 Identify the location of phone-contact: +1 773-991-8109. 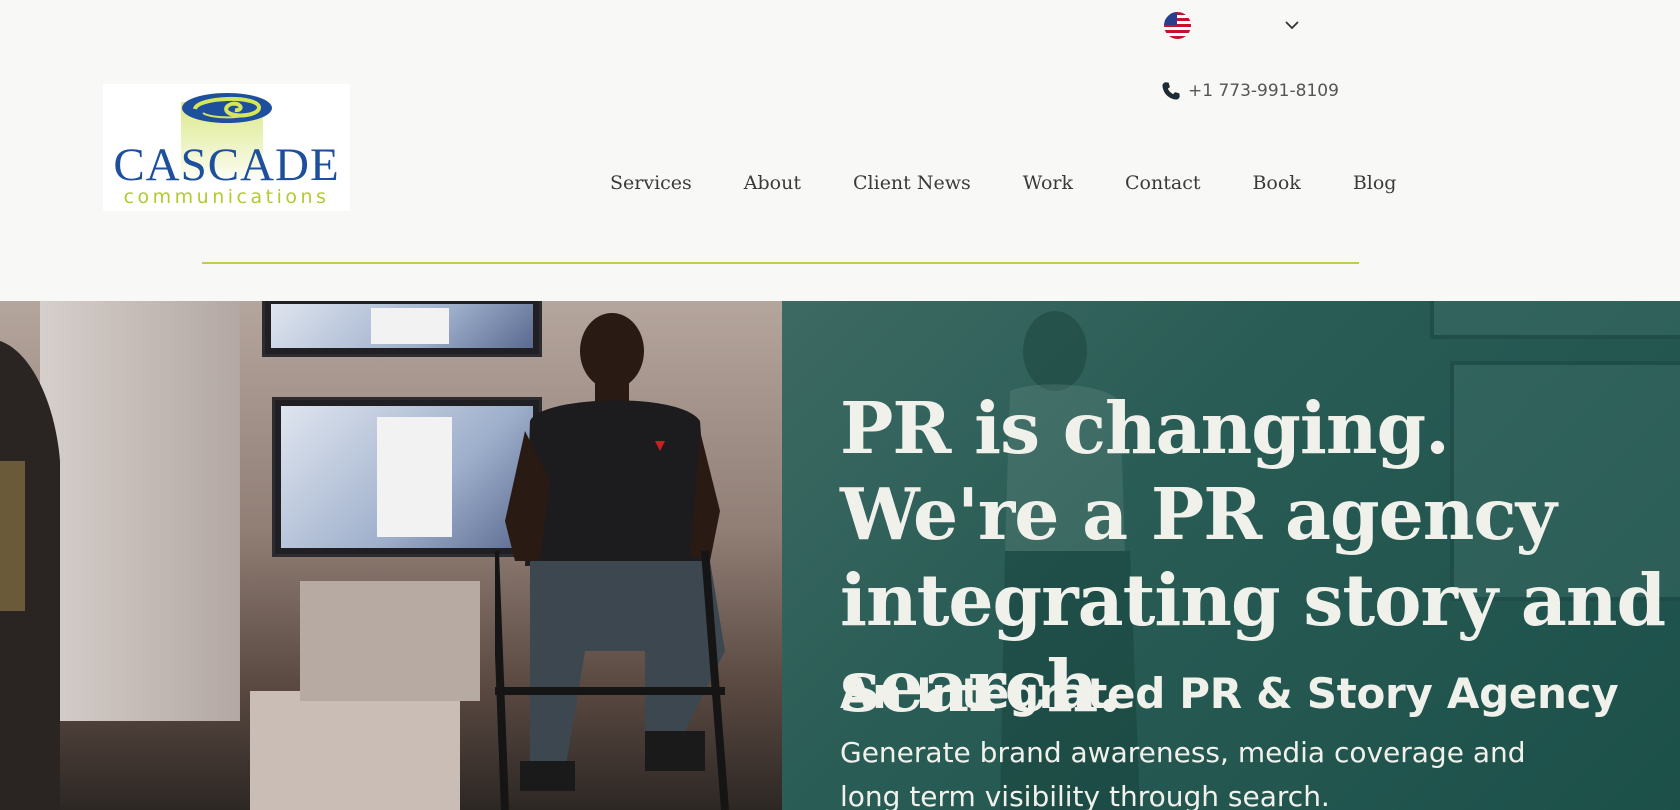
(1249, 91).